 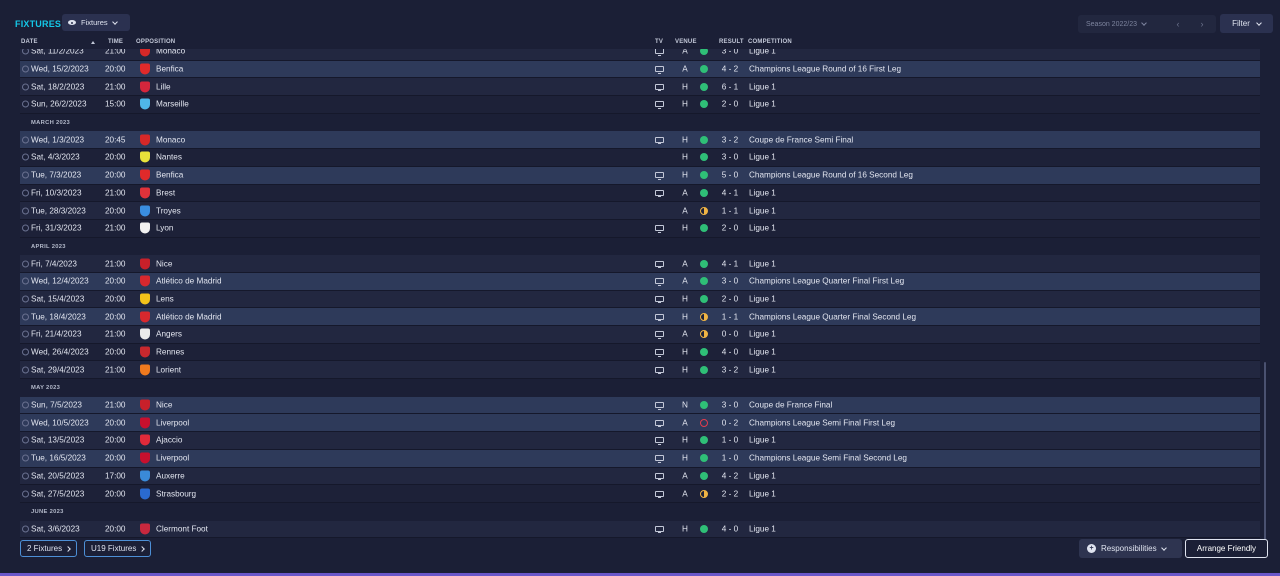 What do you see at coordinates (686, 42) in the screenshot?
I see `header-venue: VENUE` at bounding box center [686, 42].